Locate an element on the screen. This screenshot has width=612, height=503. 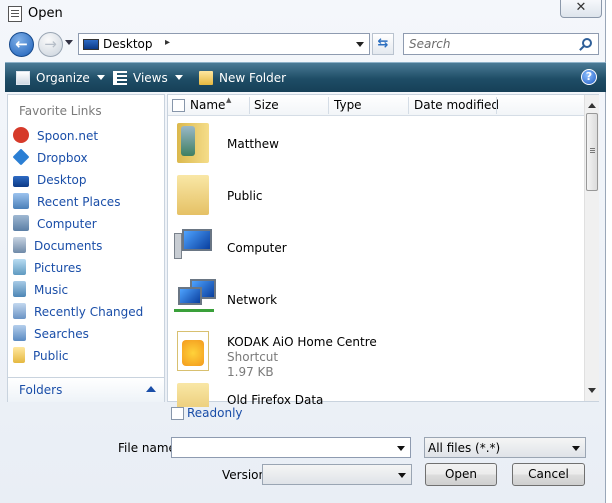
close-icon: ✕ is located at coordinates (581, 7).